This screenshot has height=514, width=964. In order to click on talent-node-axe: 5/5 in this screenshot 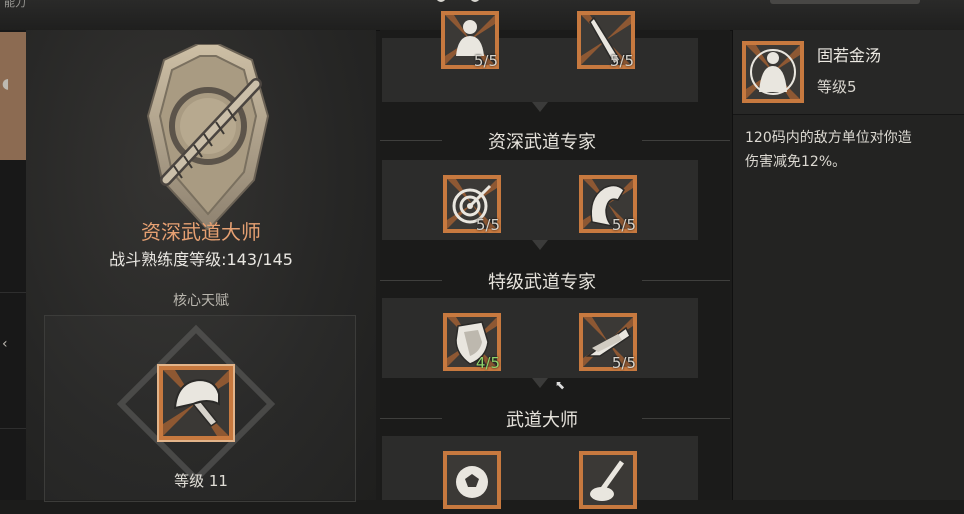, I will do `click(608, 204)`.